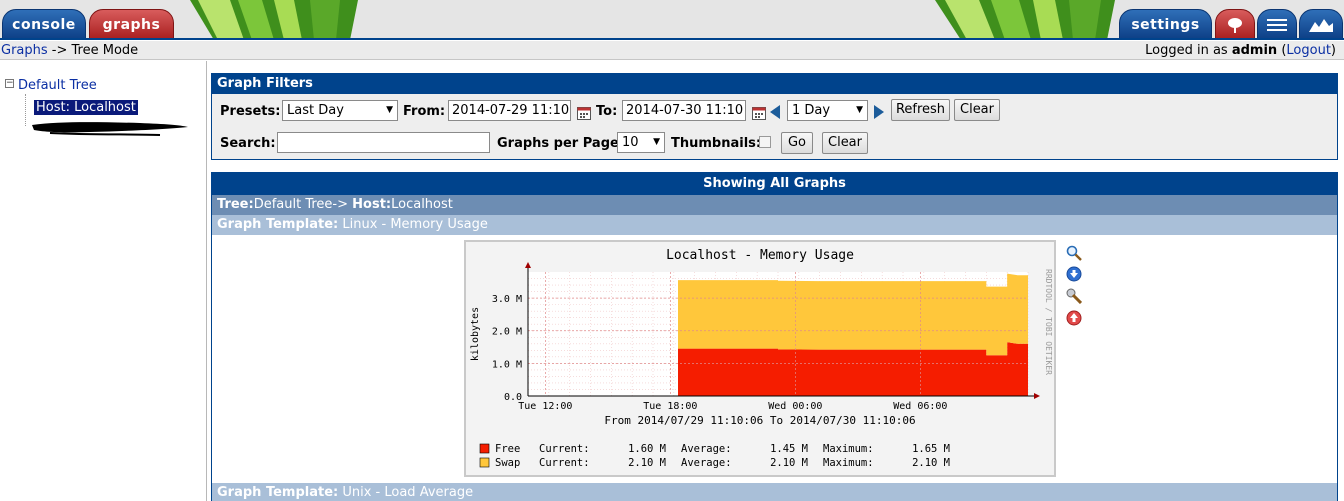 The height and width of the screenshot is (501, 1344). What do you see at coordinates (300, 204) in the screenshot?
I see `tree-value: Default Tree->` at bounding box center [300, 204].